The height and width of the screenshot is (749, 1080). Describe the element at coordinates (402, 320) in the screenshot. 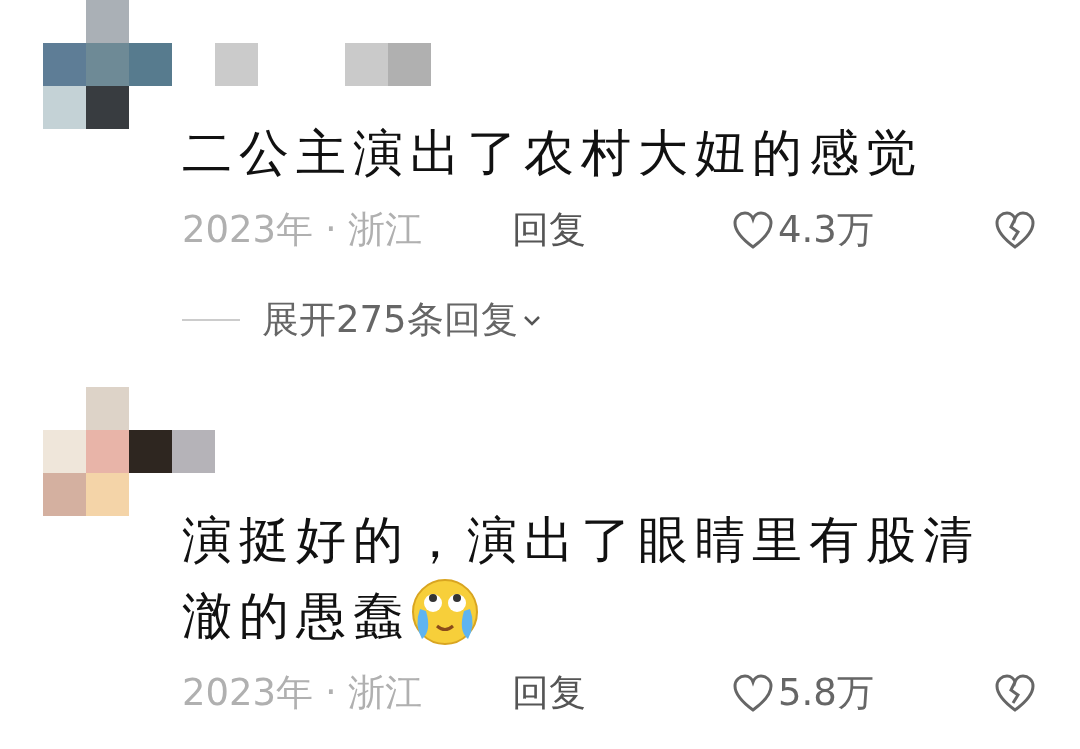

I see `expand-replies-link: 展开275条回复` at that location.